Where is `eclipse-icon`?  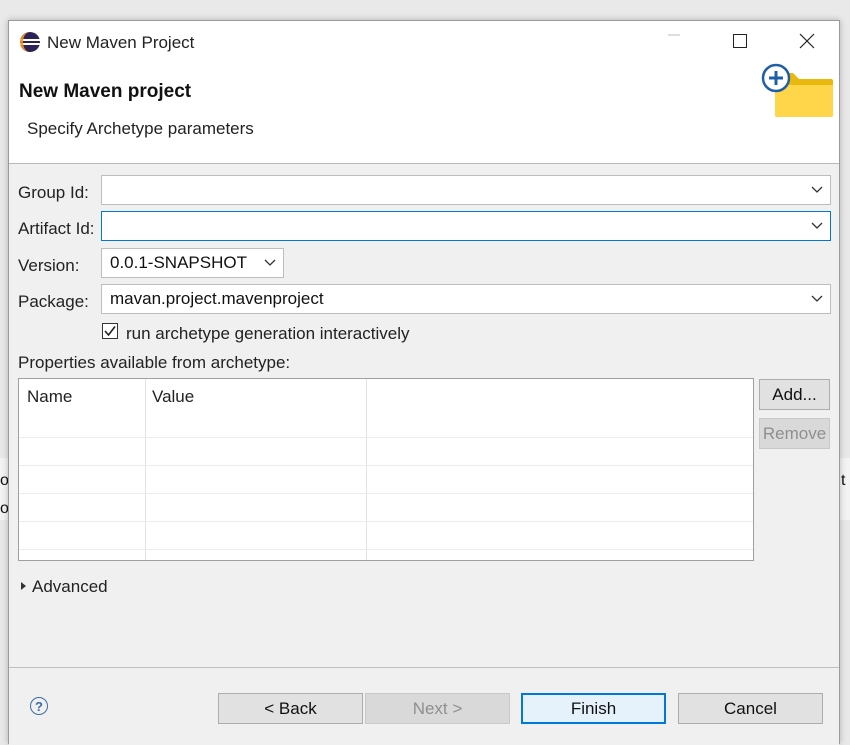
eclipse-icon is located at coordinates (30, 42).